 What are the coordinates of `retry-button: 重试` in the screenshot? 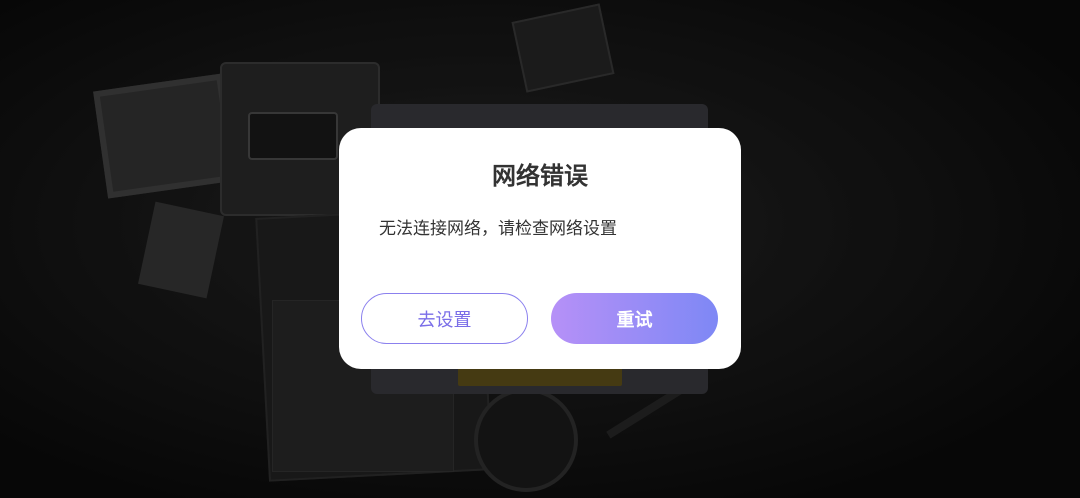 It's located at (634, 318).